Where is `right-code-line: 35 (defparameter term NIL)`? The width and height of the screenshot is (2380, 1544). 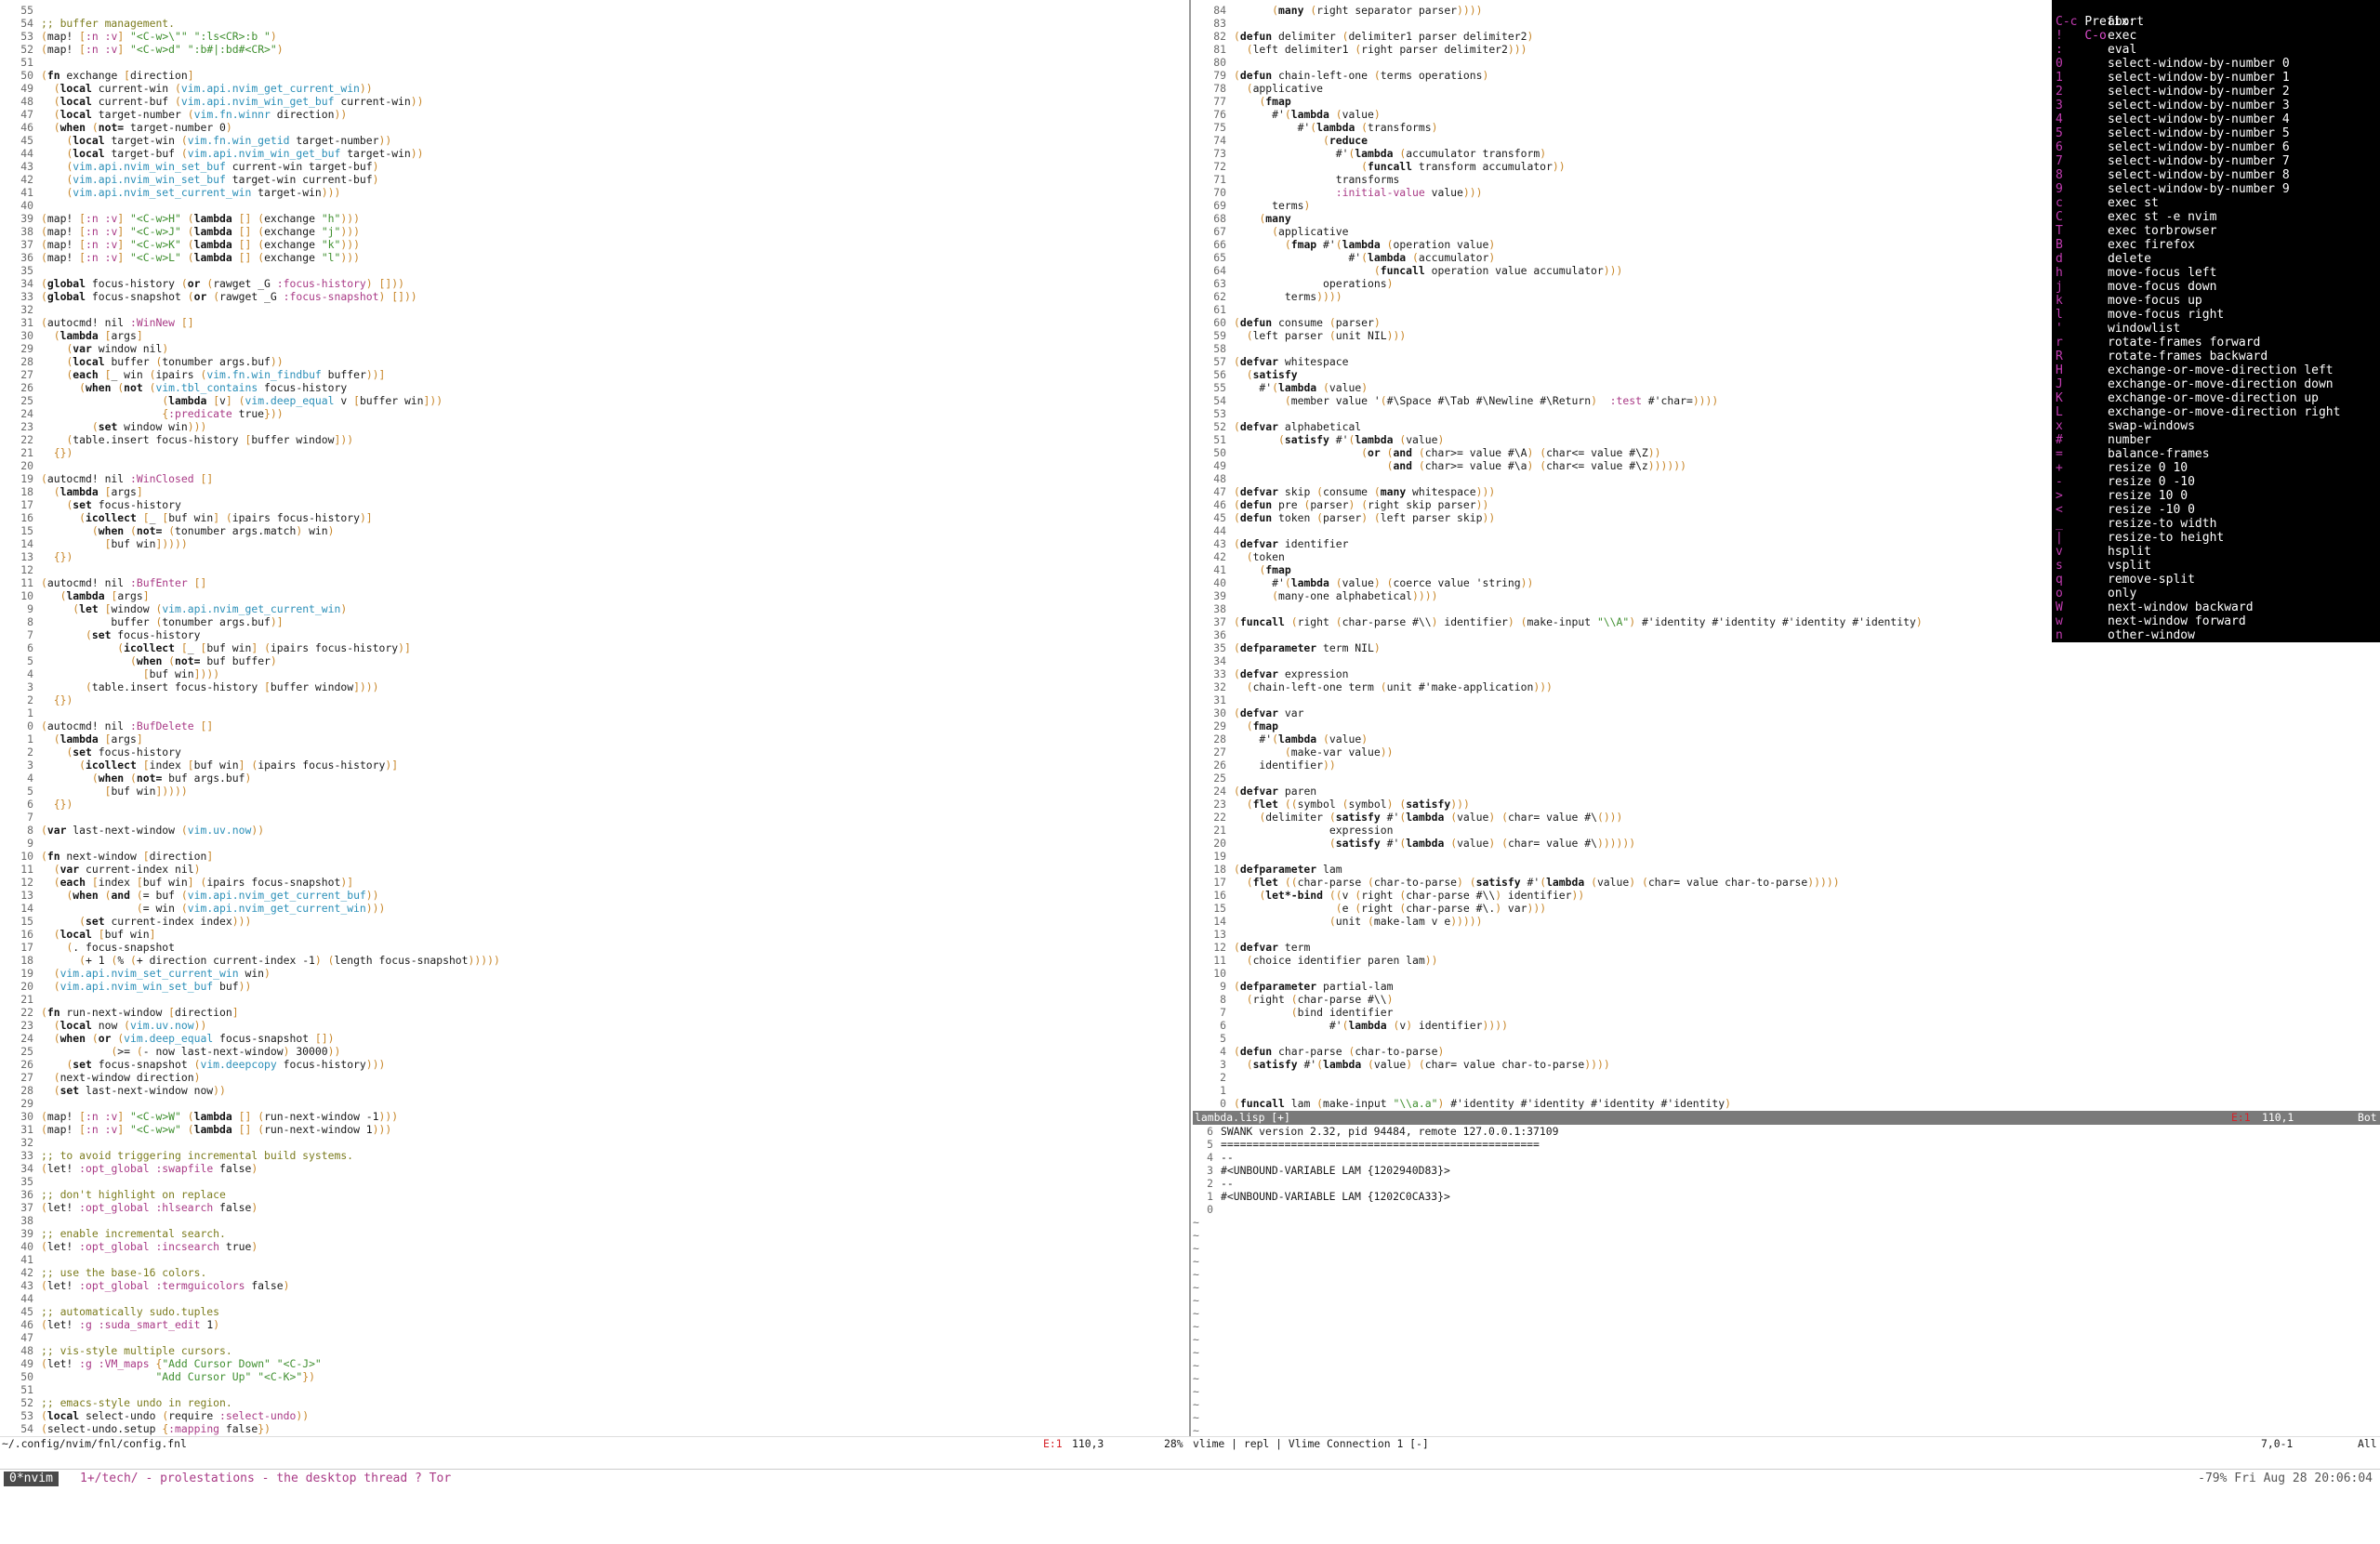
right-code-line: 35 (defparameter term NIL) is located at coordinates (1786, 648).